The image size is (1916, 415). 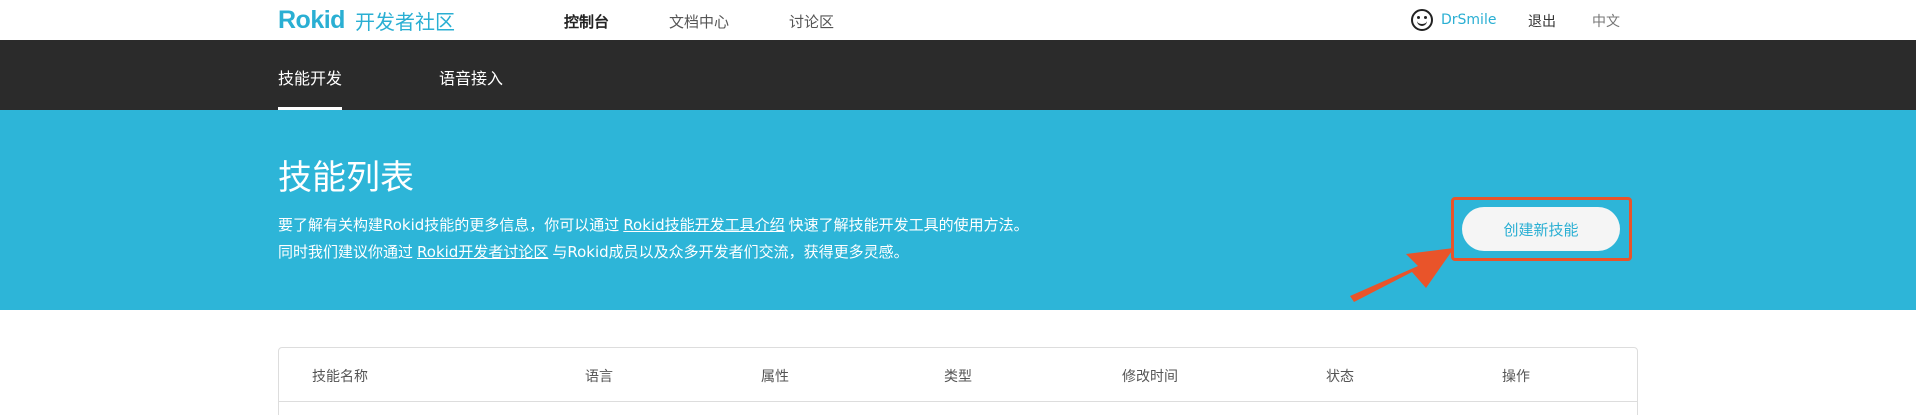 What do you see at coordinates (471, 77) in the screenshot?
I see `tab-voice-access: 语音接入` at bounding box center [471, 77].